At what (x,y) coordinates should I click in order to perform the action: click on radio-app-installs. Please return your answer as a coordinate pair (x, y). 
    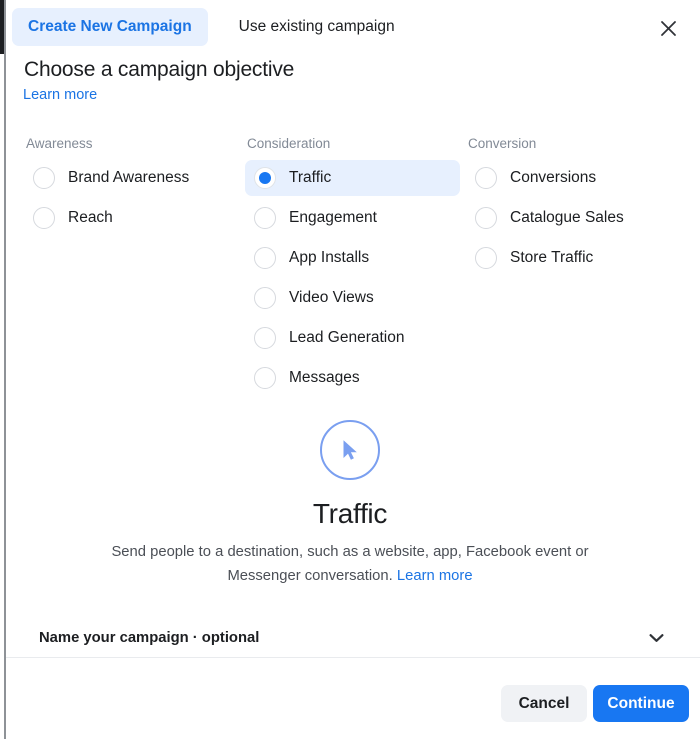
    Looking at the image, I should click on (265, 258).